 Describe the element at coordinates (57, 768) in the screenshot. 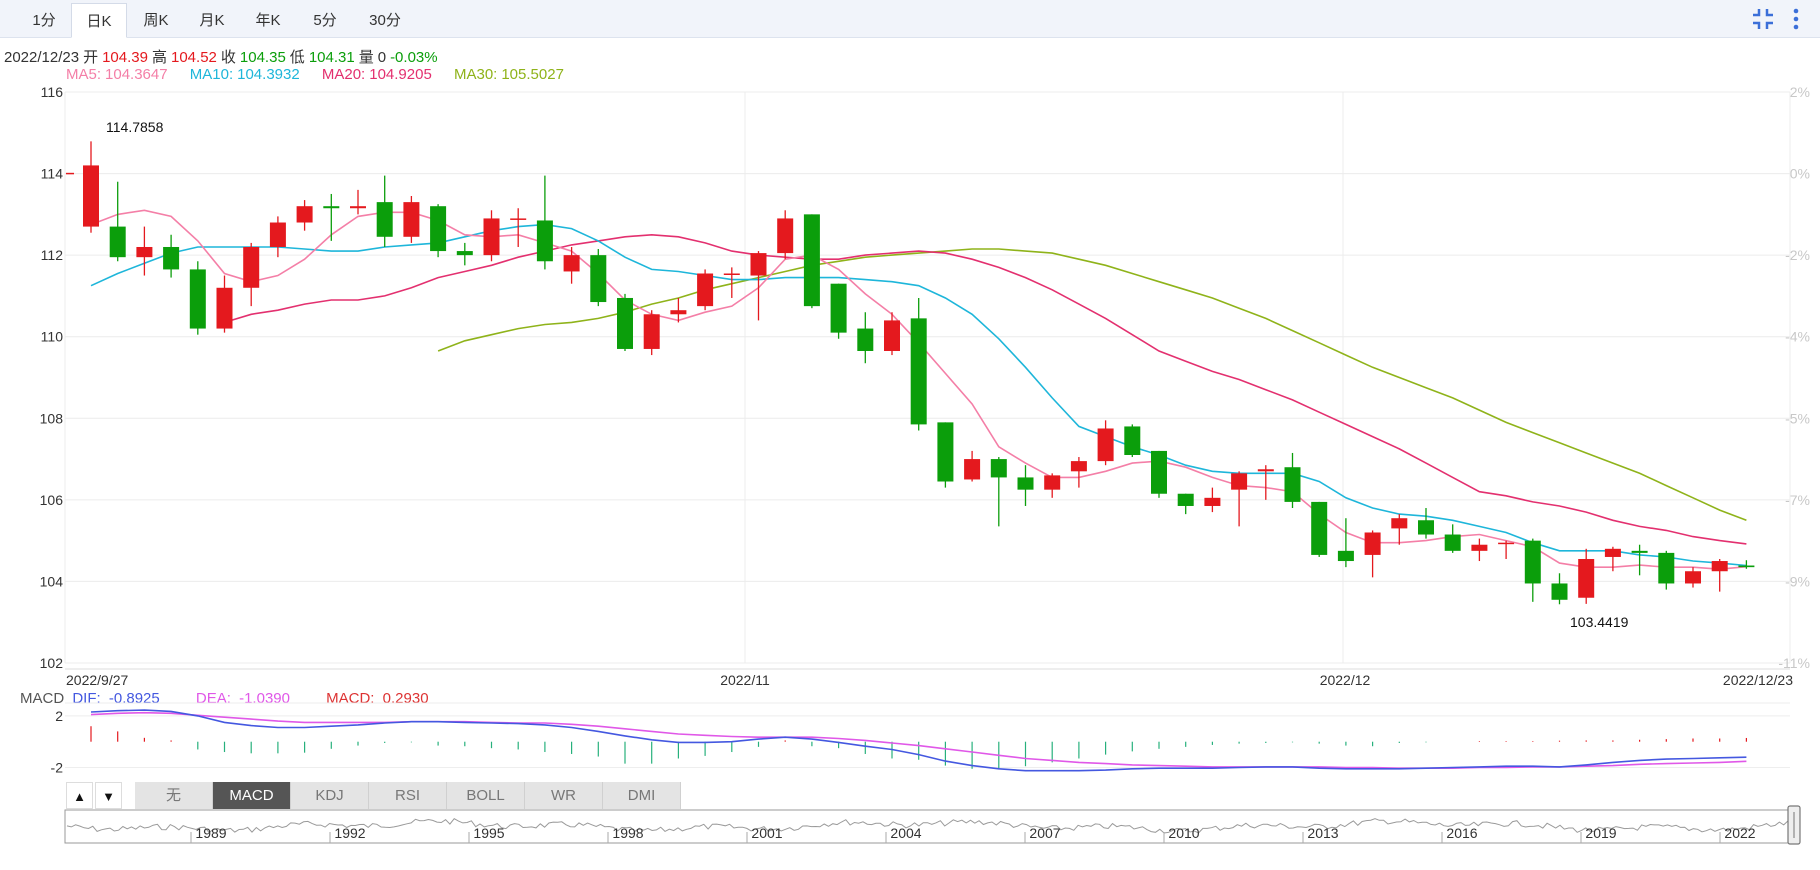

I see `macd-y-tick-label: -2` at that location.